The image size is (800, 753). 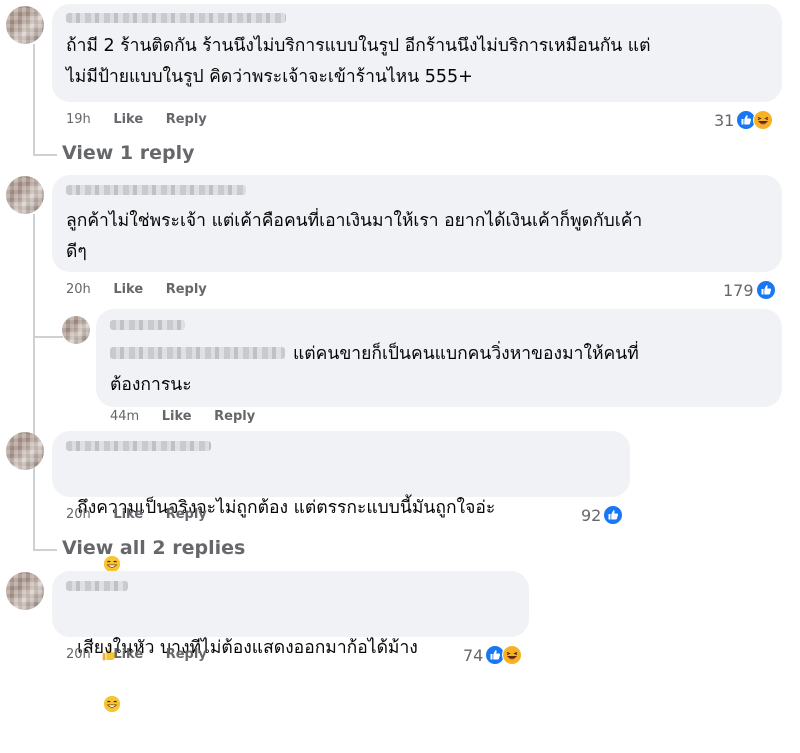 What do you see at coordinates (591, 515) in the screenshot?
I see `reaction-count: 92` at bounding box center [591, 515].